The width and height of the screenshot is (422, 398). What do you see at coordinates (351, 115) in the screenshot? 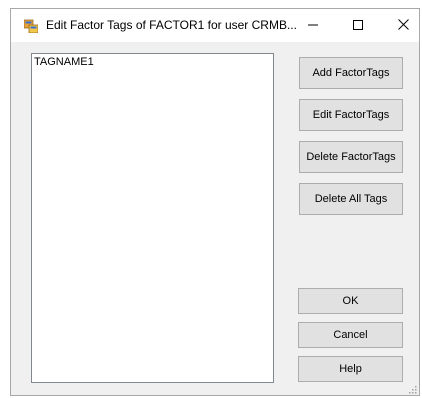
I see `edit-factortags-button: Edit FactorTags` at bounding box center [351, 115].